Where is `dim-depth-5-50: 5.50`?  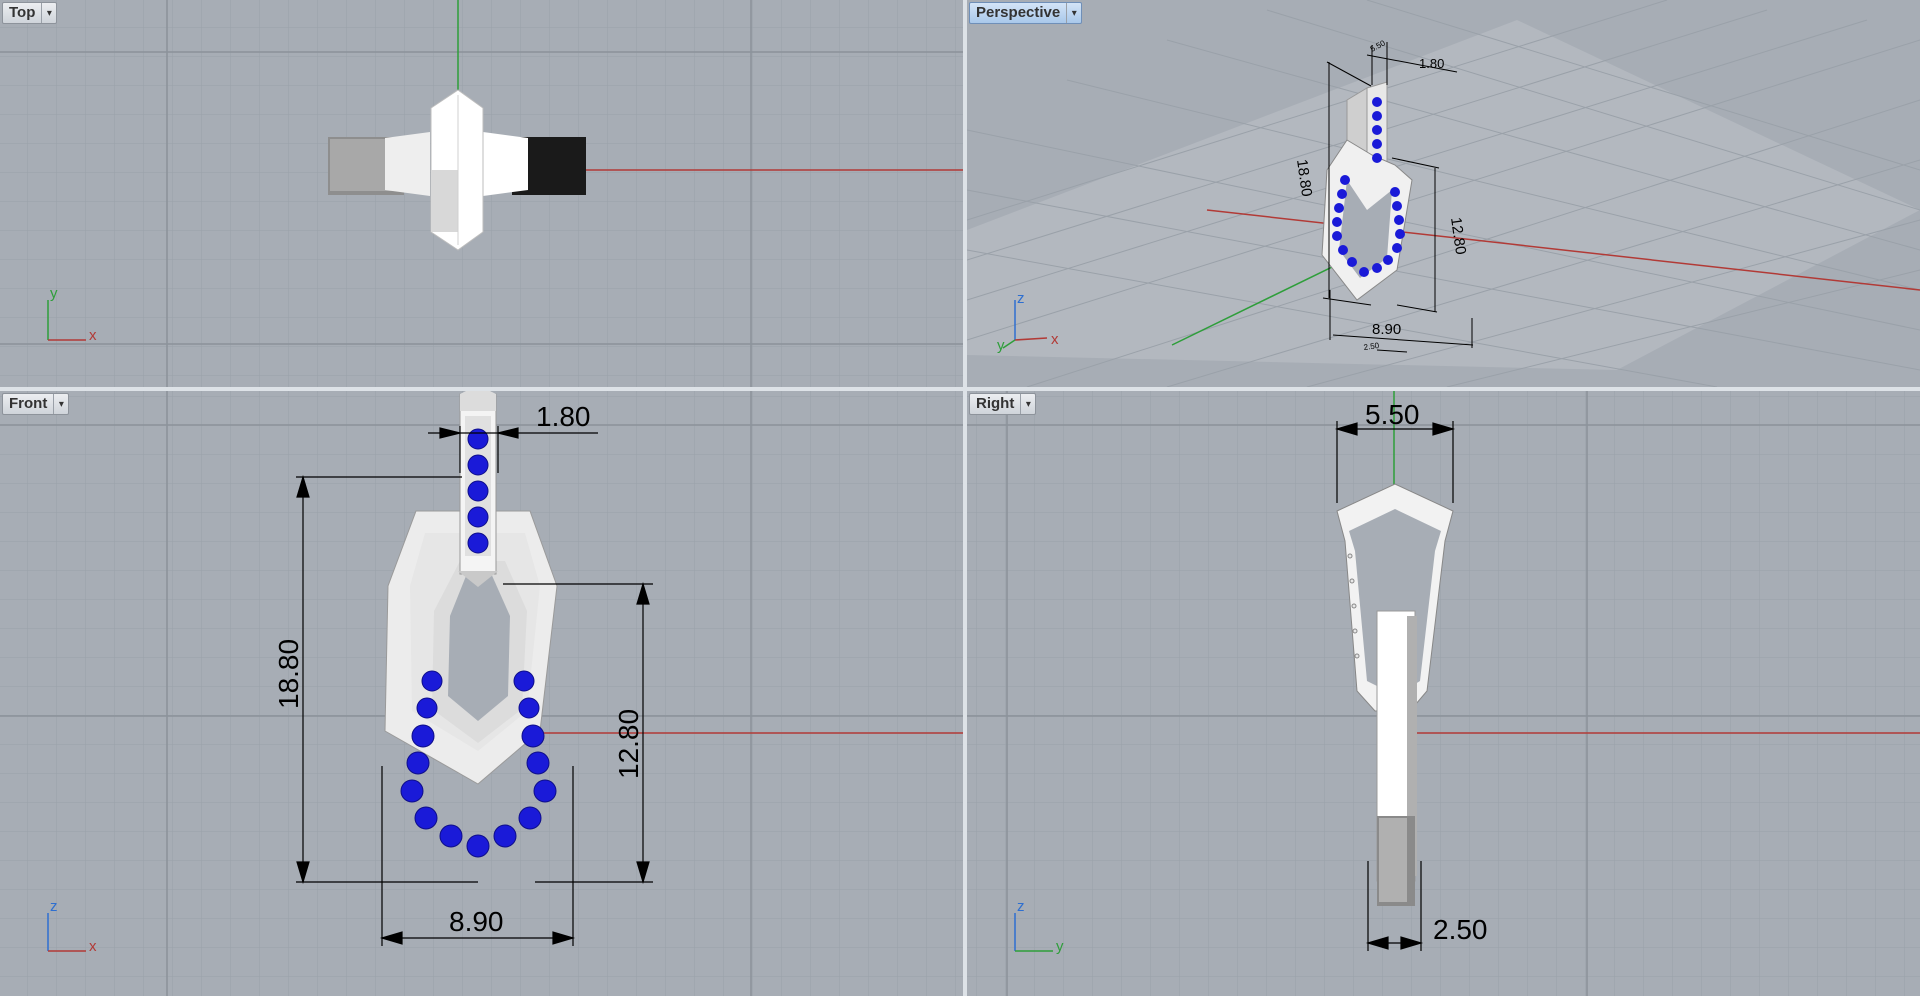 dim-depth-5-50: 5.50 is located at coordinates (1392, 414).